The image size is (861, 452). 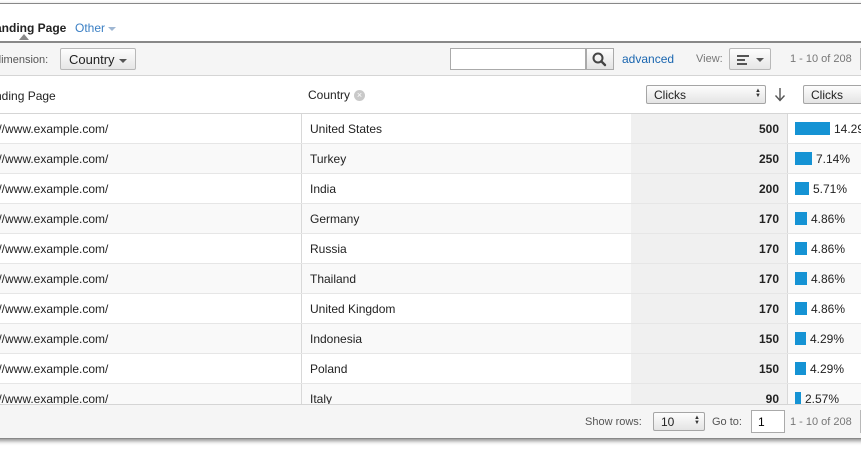 I want to click on search-button, so click(x=600, y=59).